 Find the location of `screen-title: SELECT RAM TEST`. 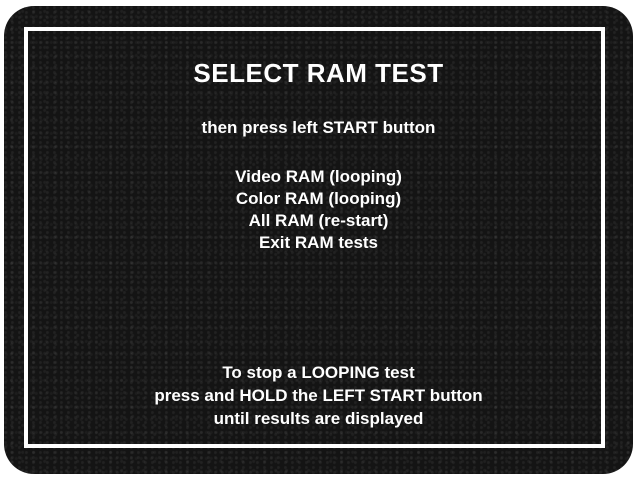

screen-title: SELECT RAM TEST is located at coordinates (318, 73).